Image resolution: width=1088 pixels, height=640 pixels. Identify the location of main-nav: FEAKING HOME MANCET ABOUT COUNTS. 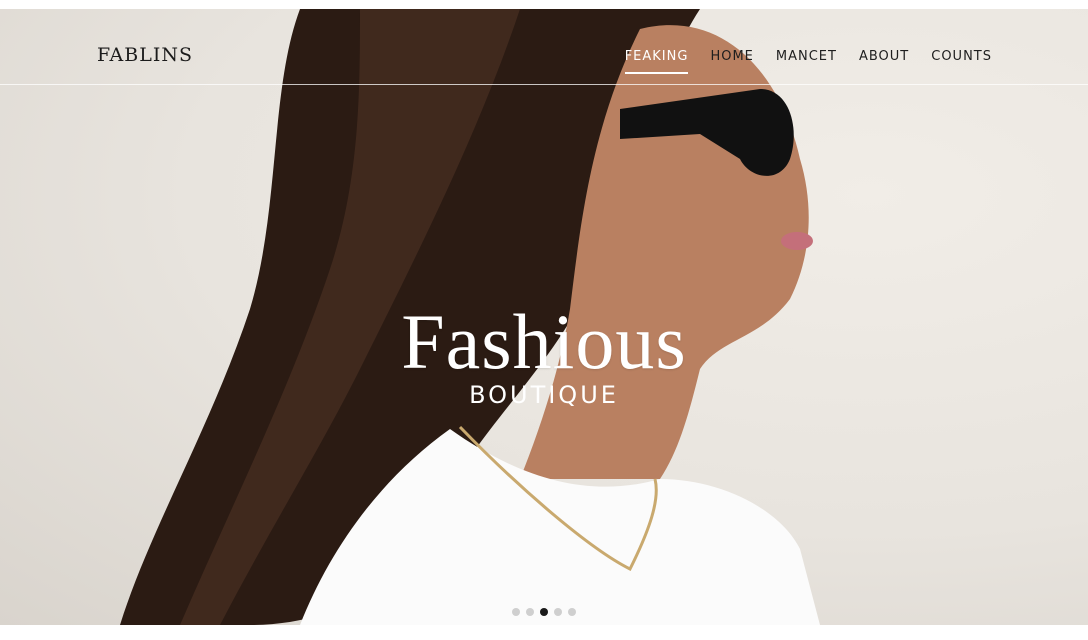
(808, 61).